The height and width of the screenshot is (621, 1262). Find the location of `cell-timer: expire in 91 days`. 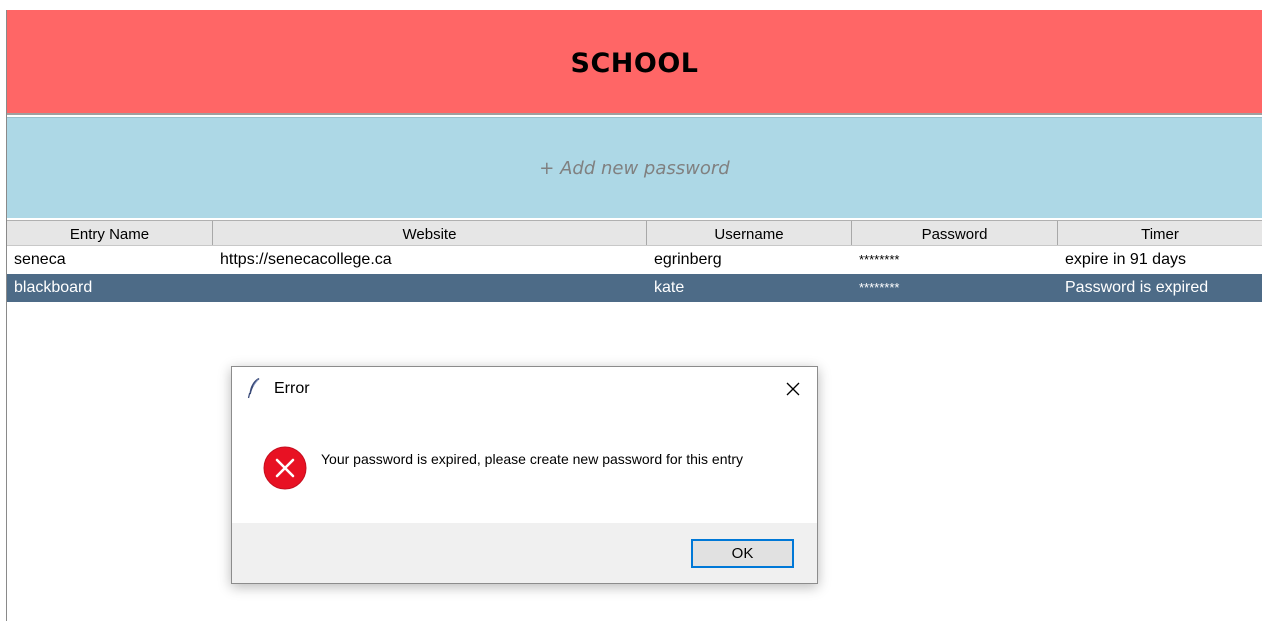

cell-timer: expire in 91 days is located at coordinates (1125, 259).